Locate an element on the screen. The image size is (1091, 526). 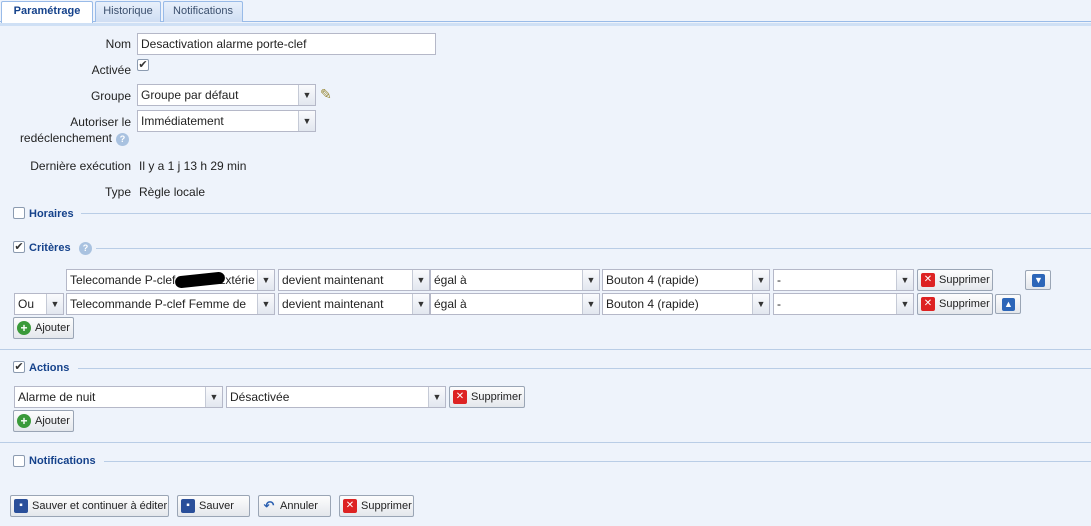
criterion-2-device-value: Telecommande P-clef Femme de is located at coordinates (158, 304).